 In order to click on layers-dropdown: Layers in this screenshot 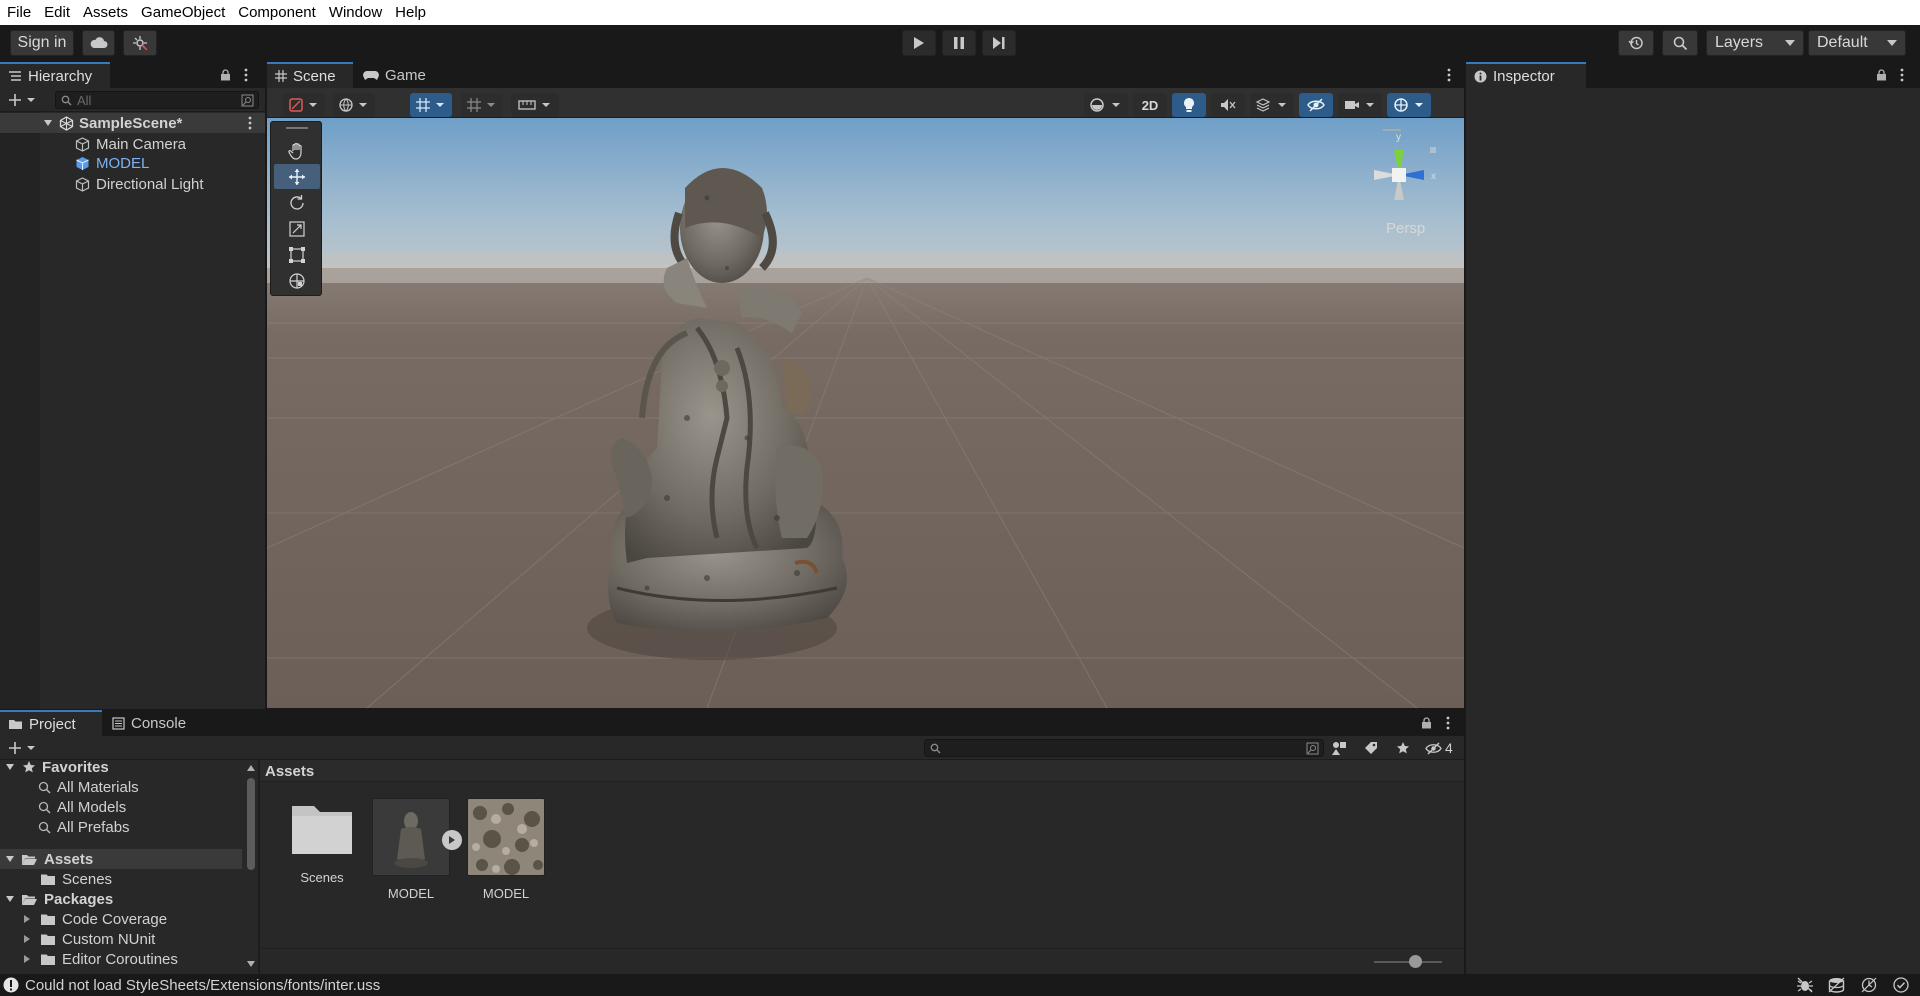, I will do `click(1755, 43)`.